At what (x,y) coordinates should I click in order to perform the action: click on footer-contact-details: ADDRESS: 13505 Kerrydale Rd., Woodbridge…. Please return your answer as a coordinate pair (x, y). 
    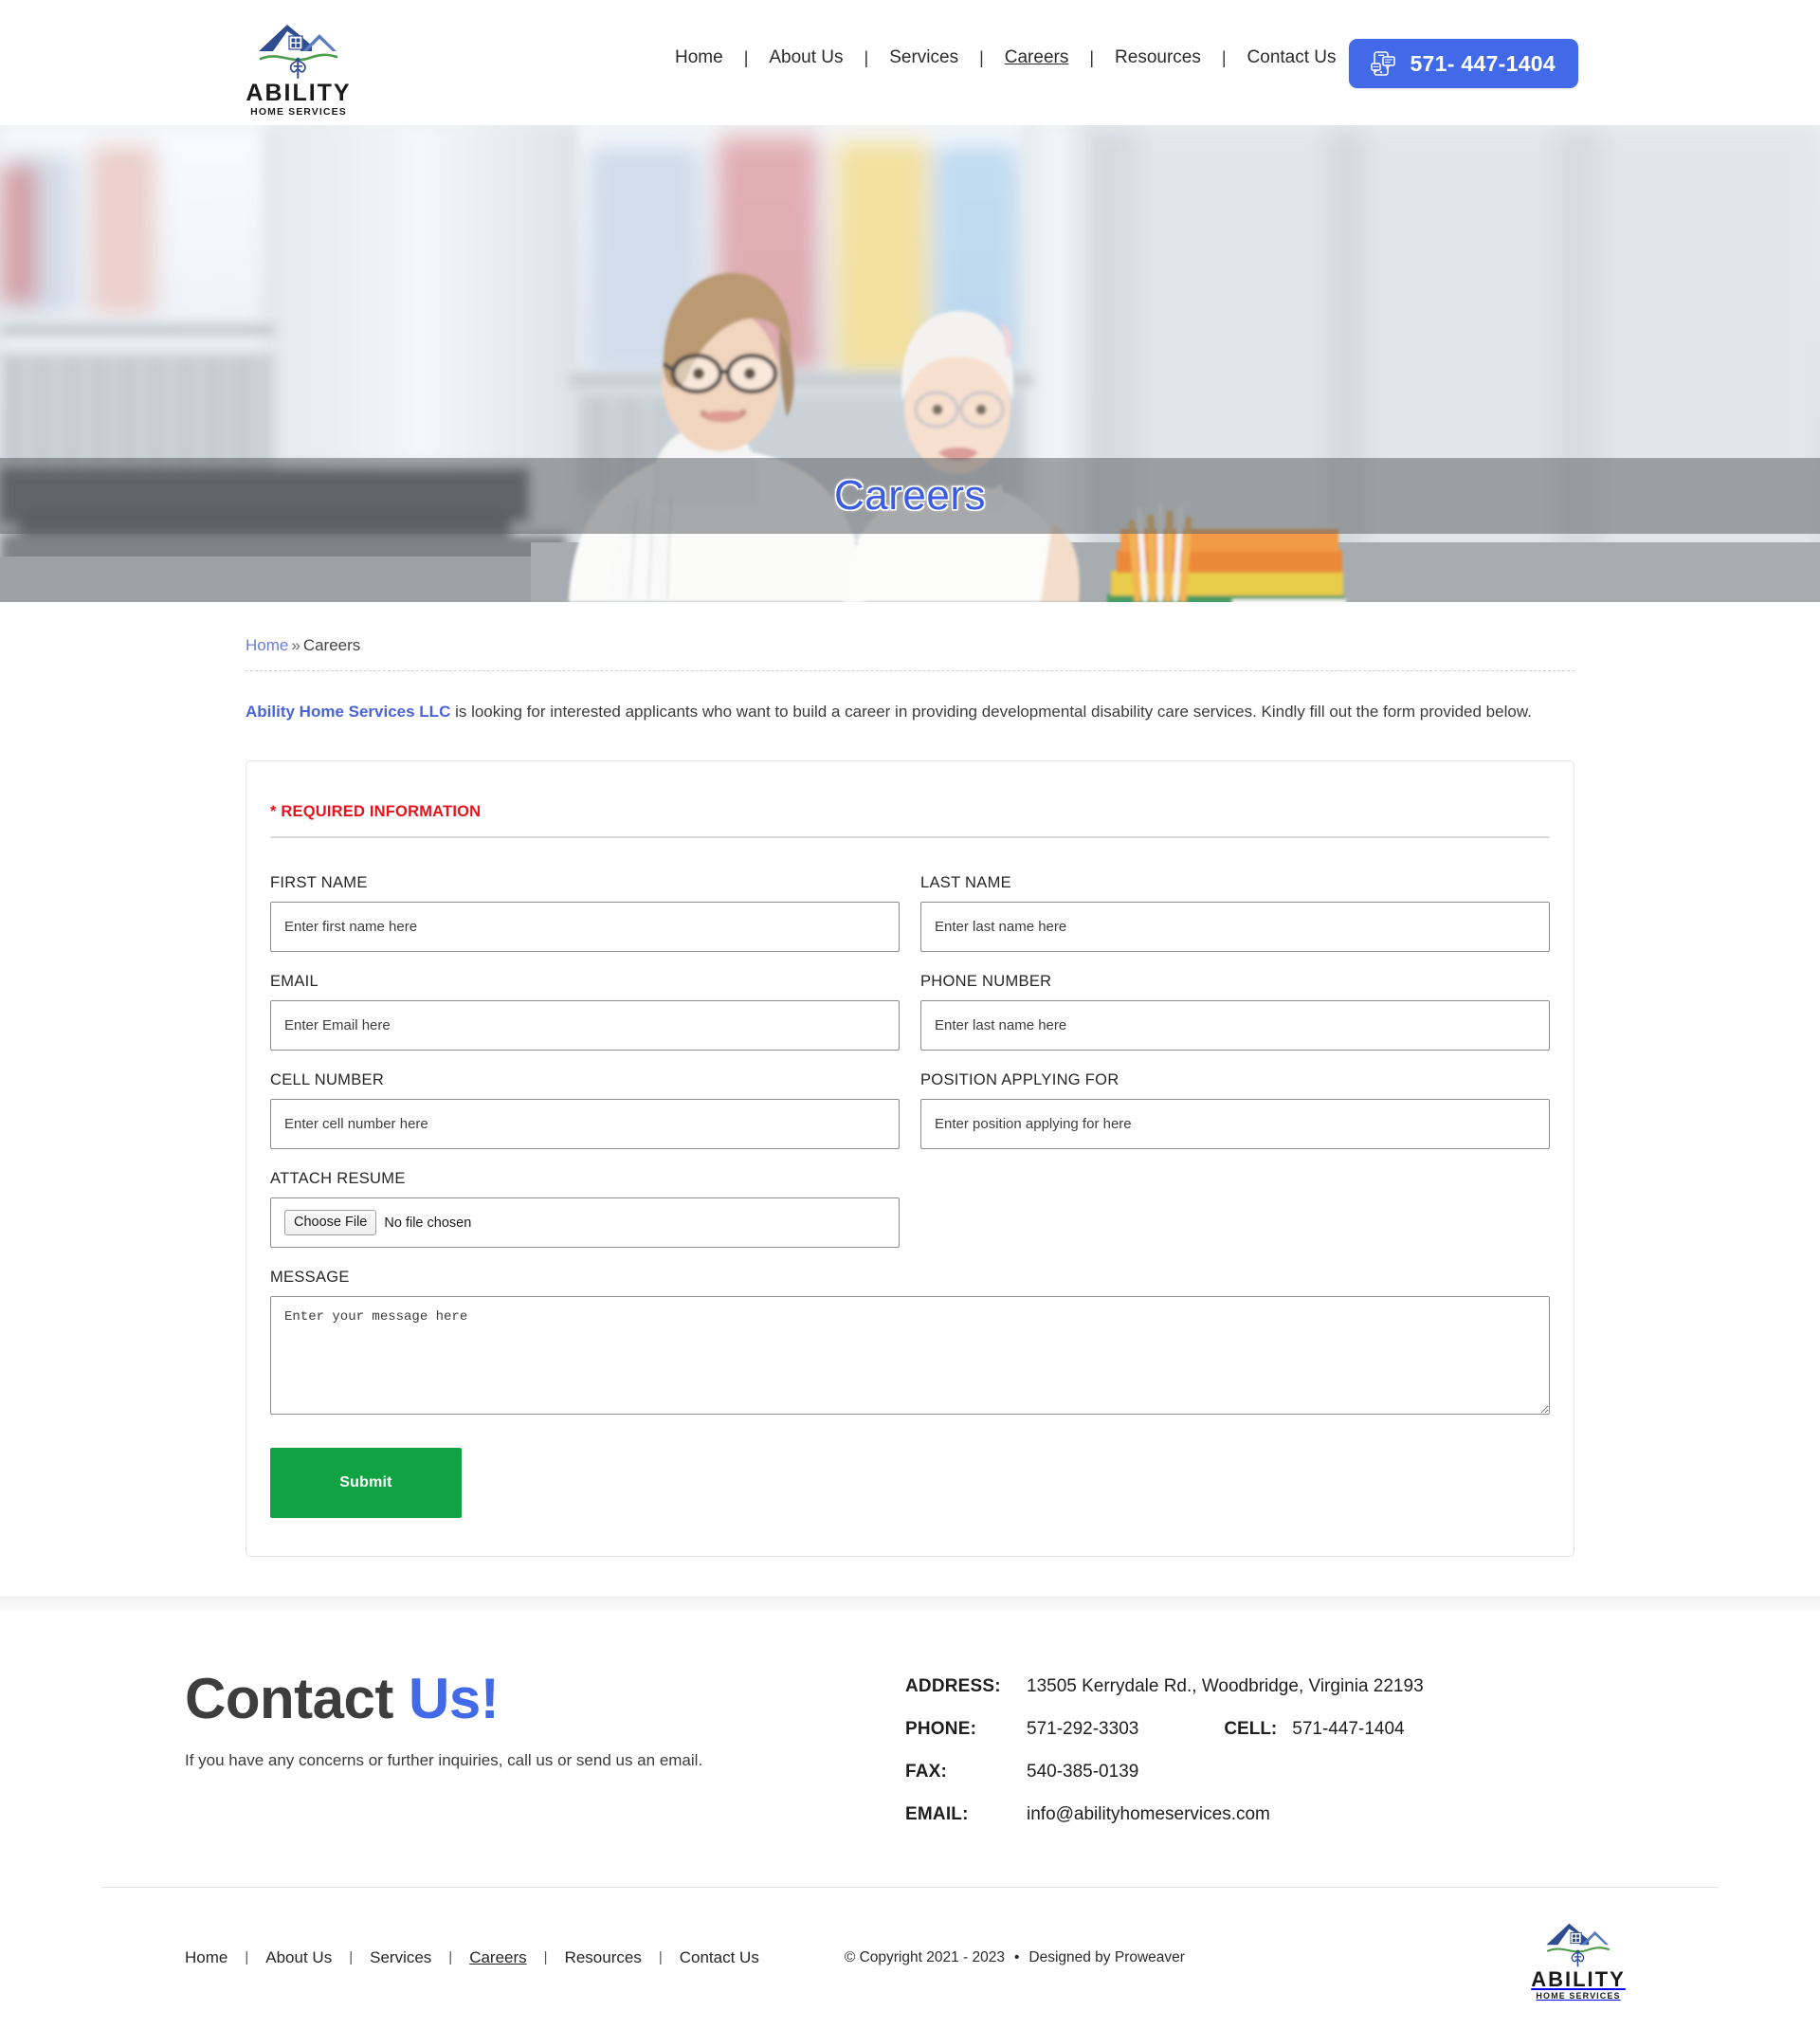
    Looking at the image, I should click on (1270, 1758).